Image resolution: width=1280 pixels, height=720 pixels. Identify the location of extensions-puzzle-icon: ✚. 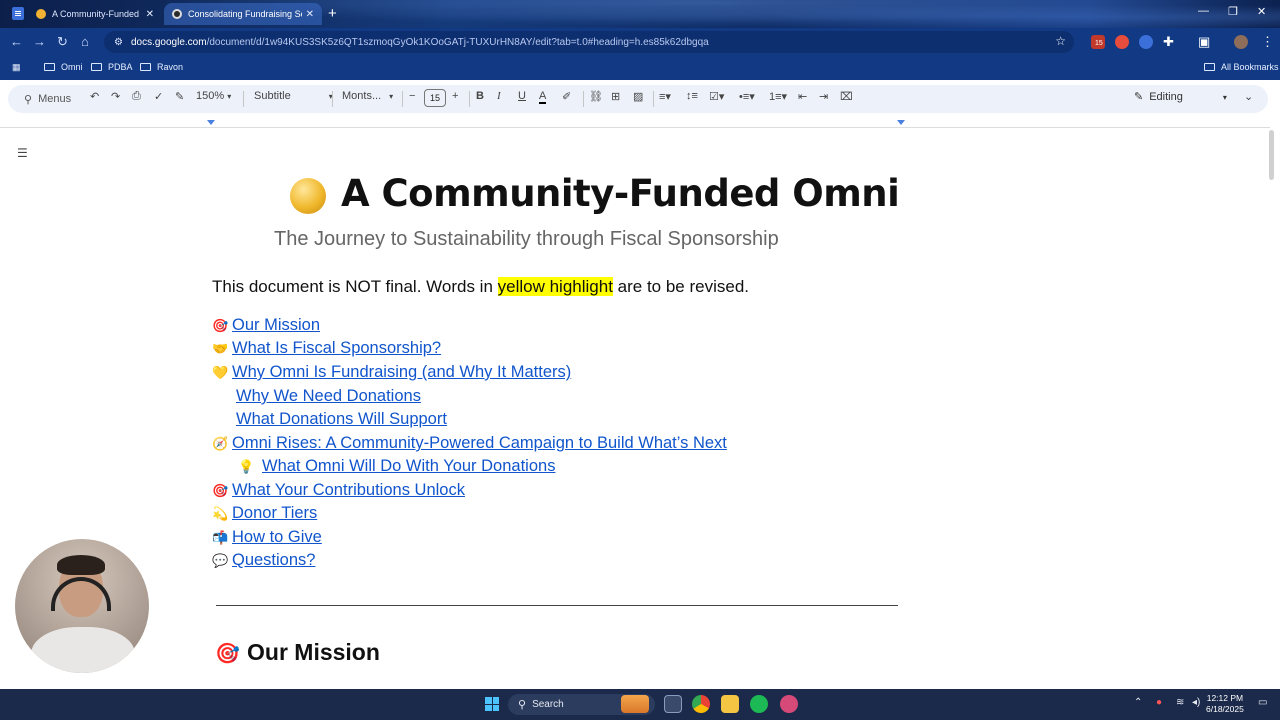
(1168, 42).